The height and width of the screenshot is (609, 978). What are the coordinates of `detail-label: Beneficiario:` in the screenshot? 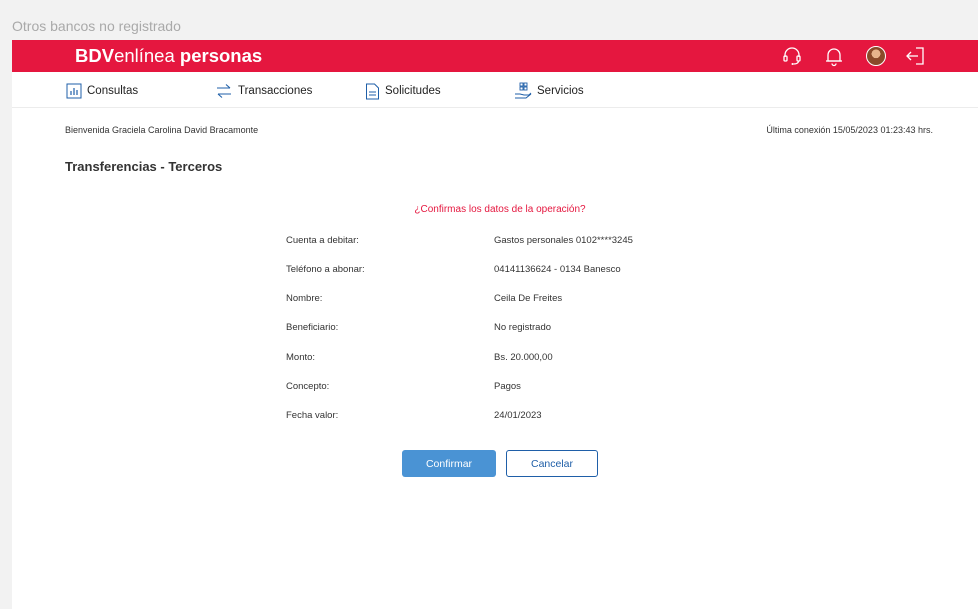 It's located at (312, 327).